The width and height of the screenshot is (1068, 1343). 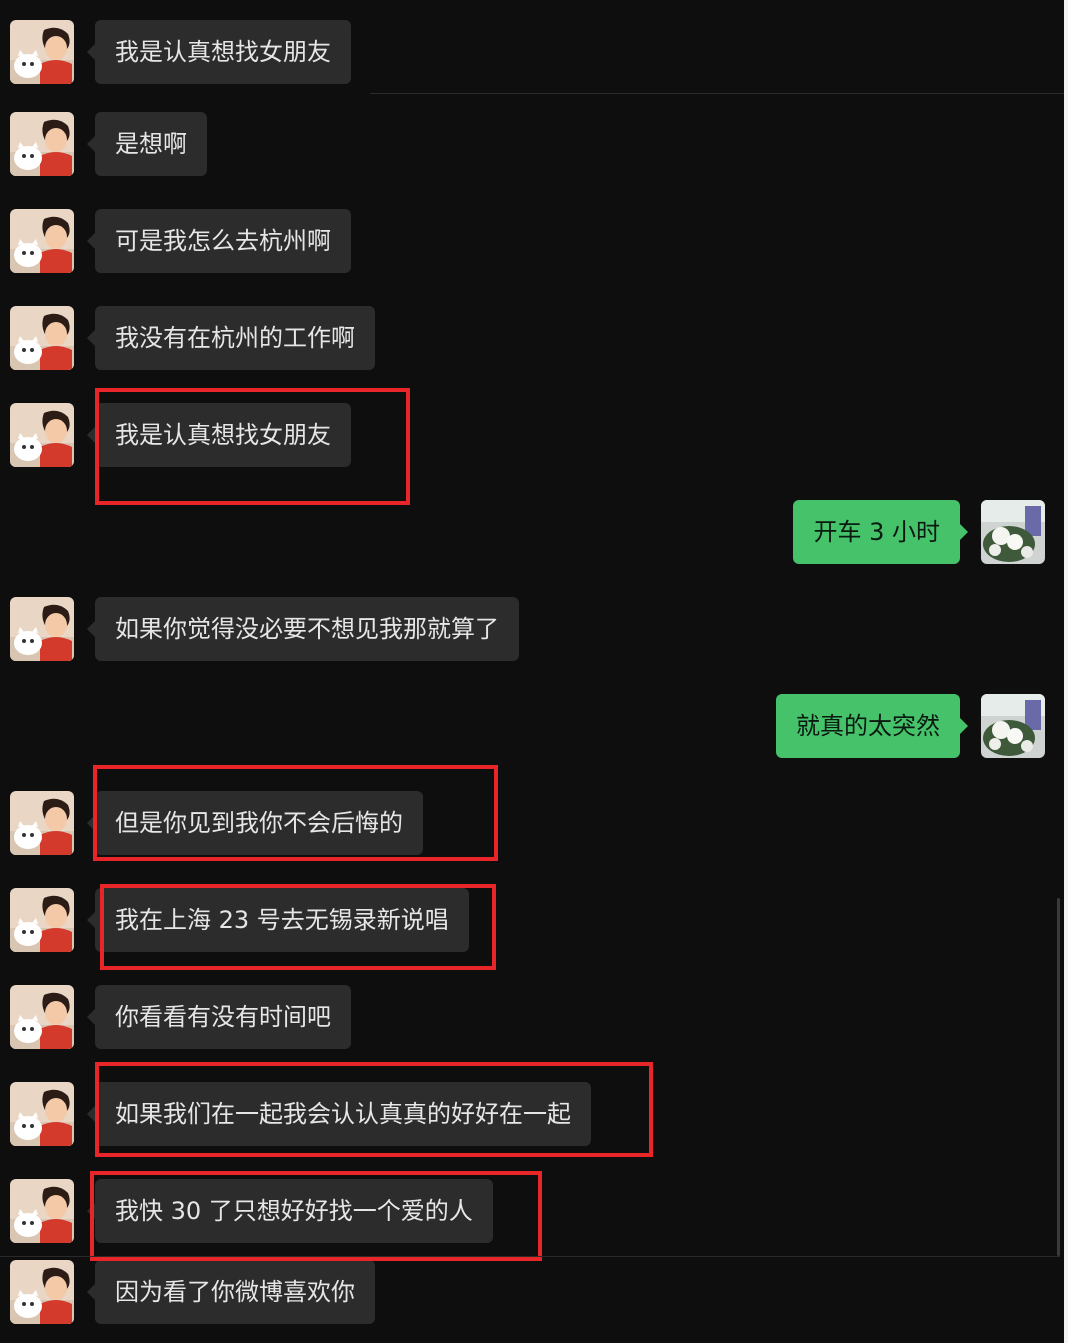 What do you see at coordinates (1066, 671) in the screenshot?
I see `page-edge` at bounding box center [1066, 671].